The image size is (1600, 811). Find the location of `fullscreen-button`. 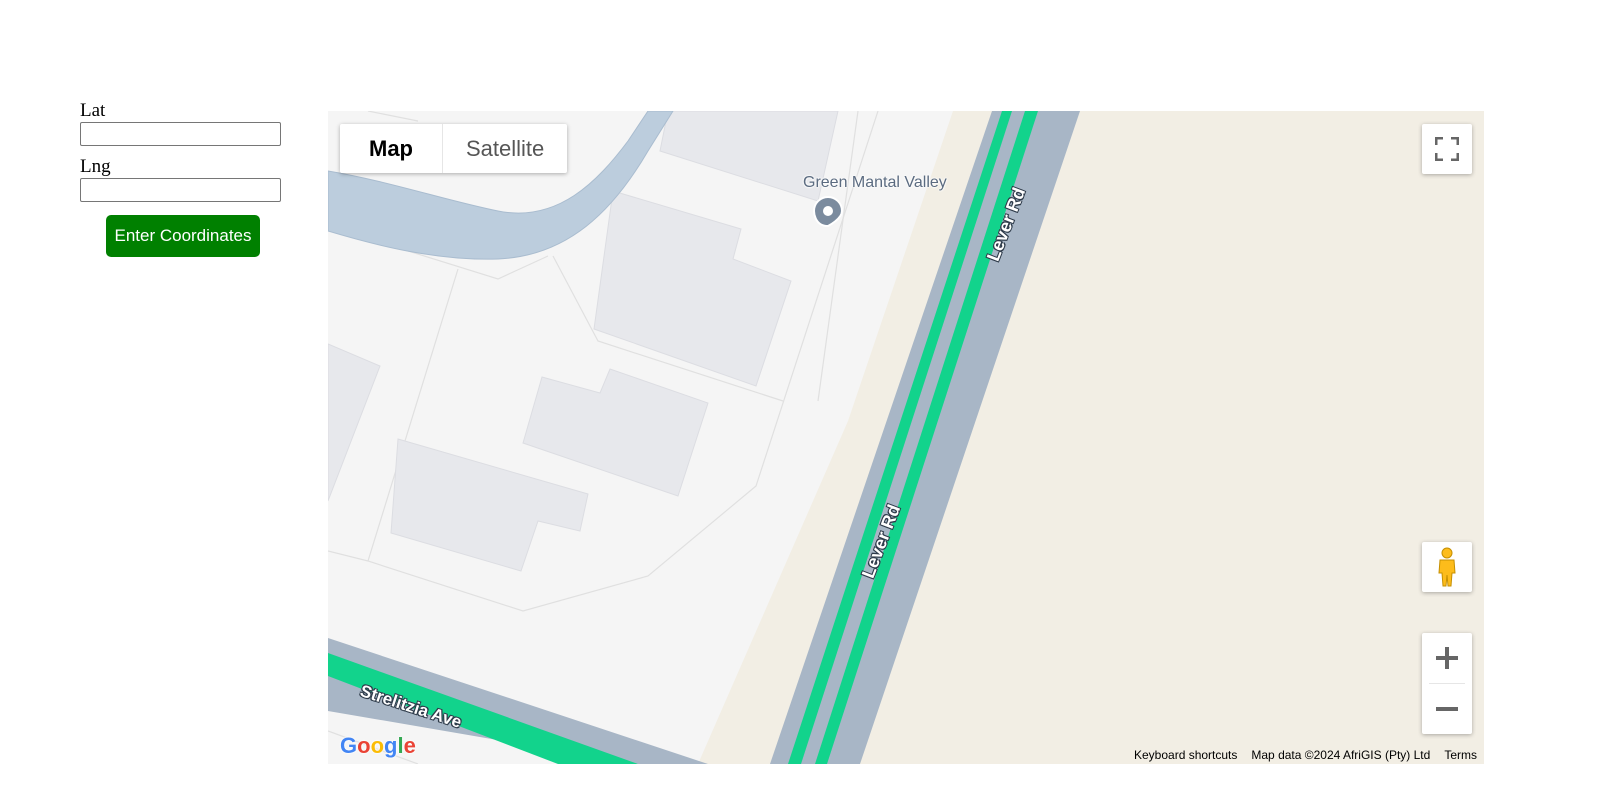

fullscreen-button is located at coordinates (1447, 149).